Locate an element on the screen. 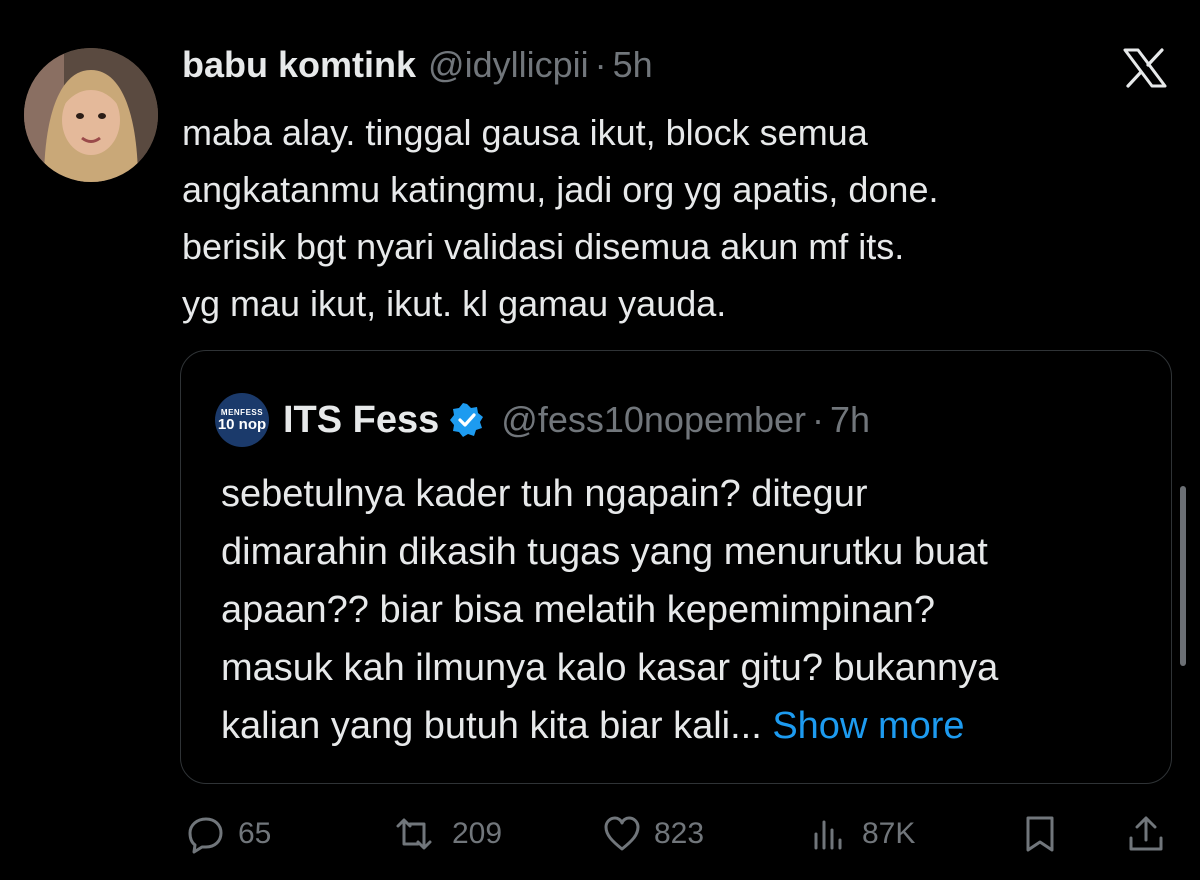 The height and width of the screenshot is (880, 1200). x-logo-icon is located at coordinates (1145, 68).